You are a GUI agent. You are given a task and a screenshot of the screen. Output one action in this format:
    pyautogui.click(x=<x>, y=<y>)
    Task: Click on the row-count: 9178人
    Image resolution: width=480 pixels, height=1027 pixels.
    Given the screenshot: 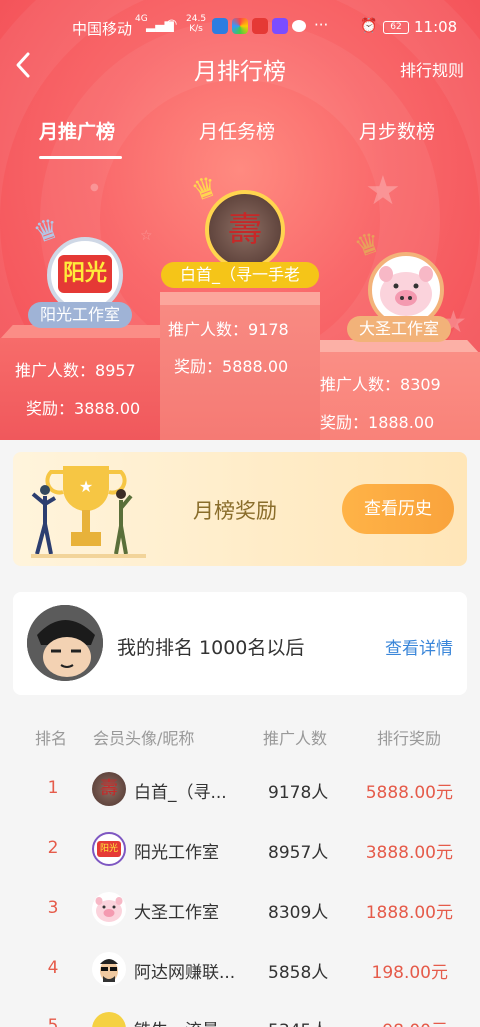 What is the action you would take?
    pyautogui.click(x=298, y=793)
    